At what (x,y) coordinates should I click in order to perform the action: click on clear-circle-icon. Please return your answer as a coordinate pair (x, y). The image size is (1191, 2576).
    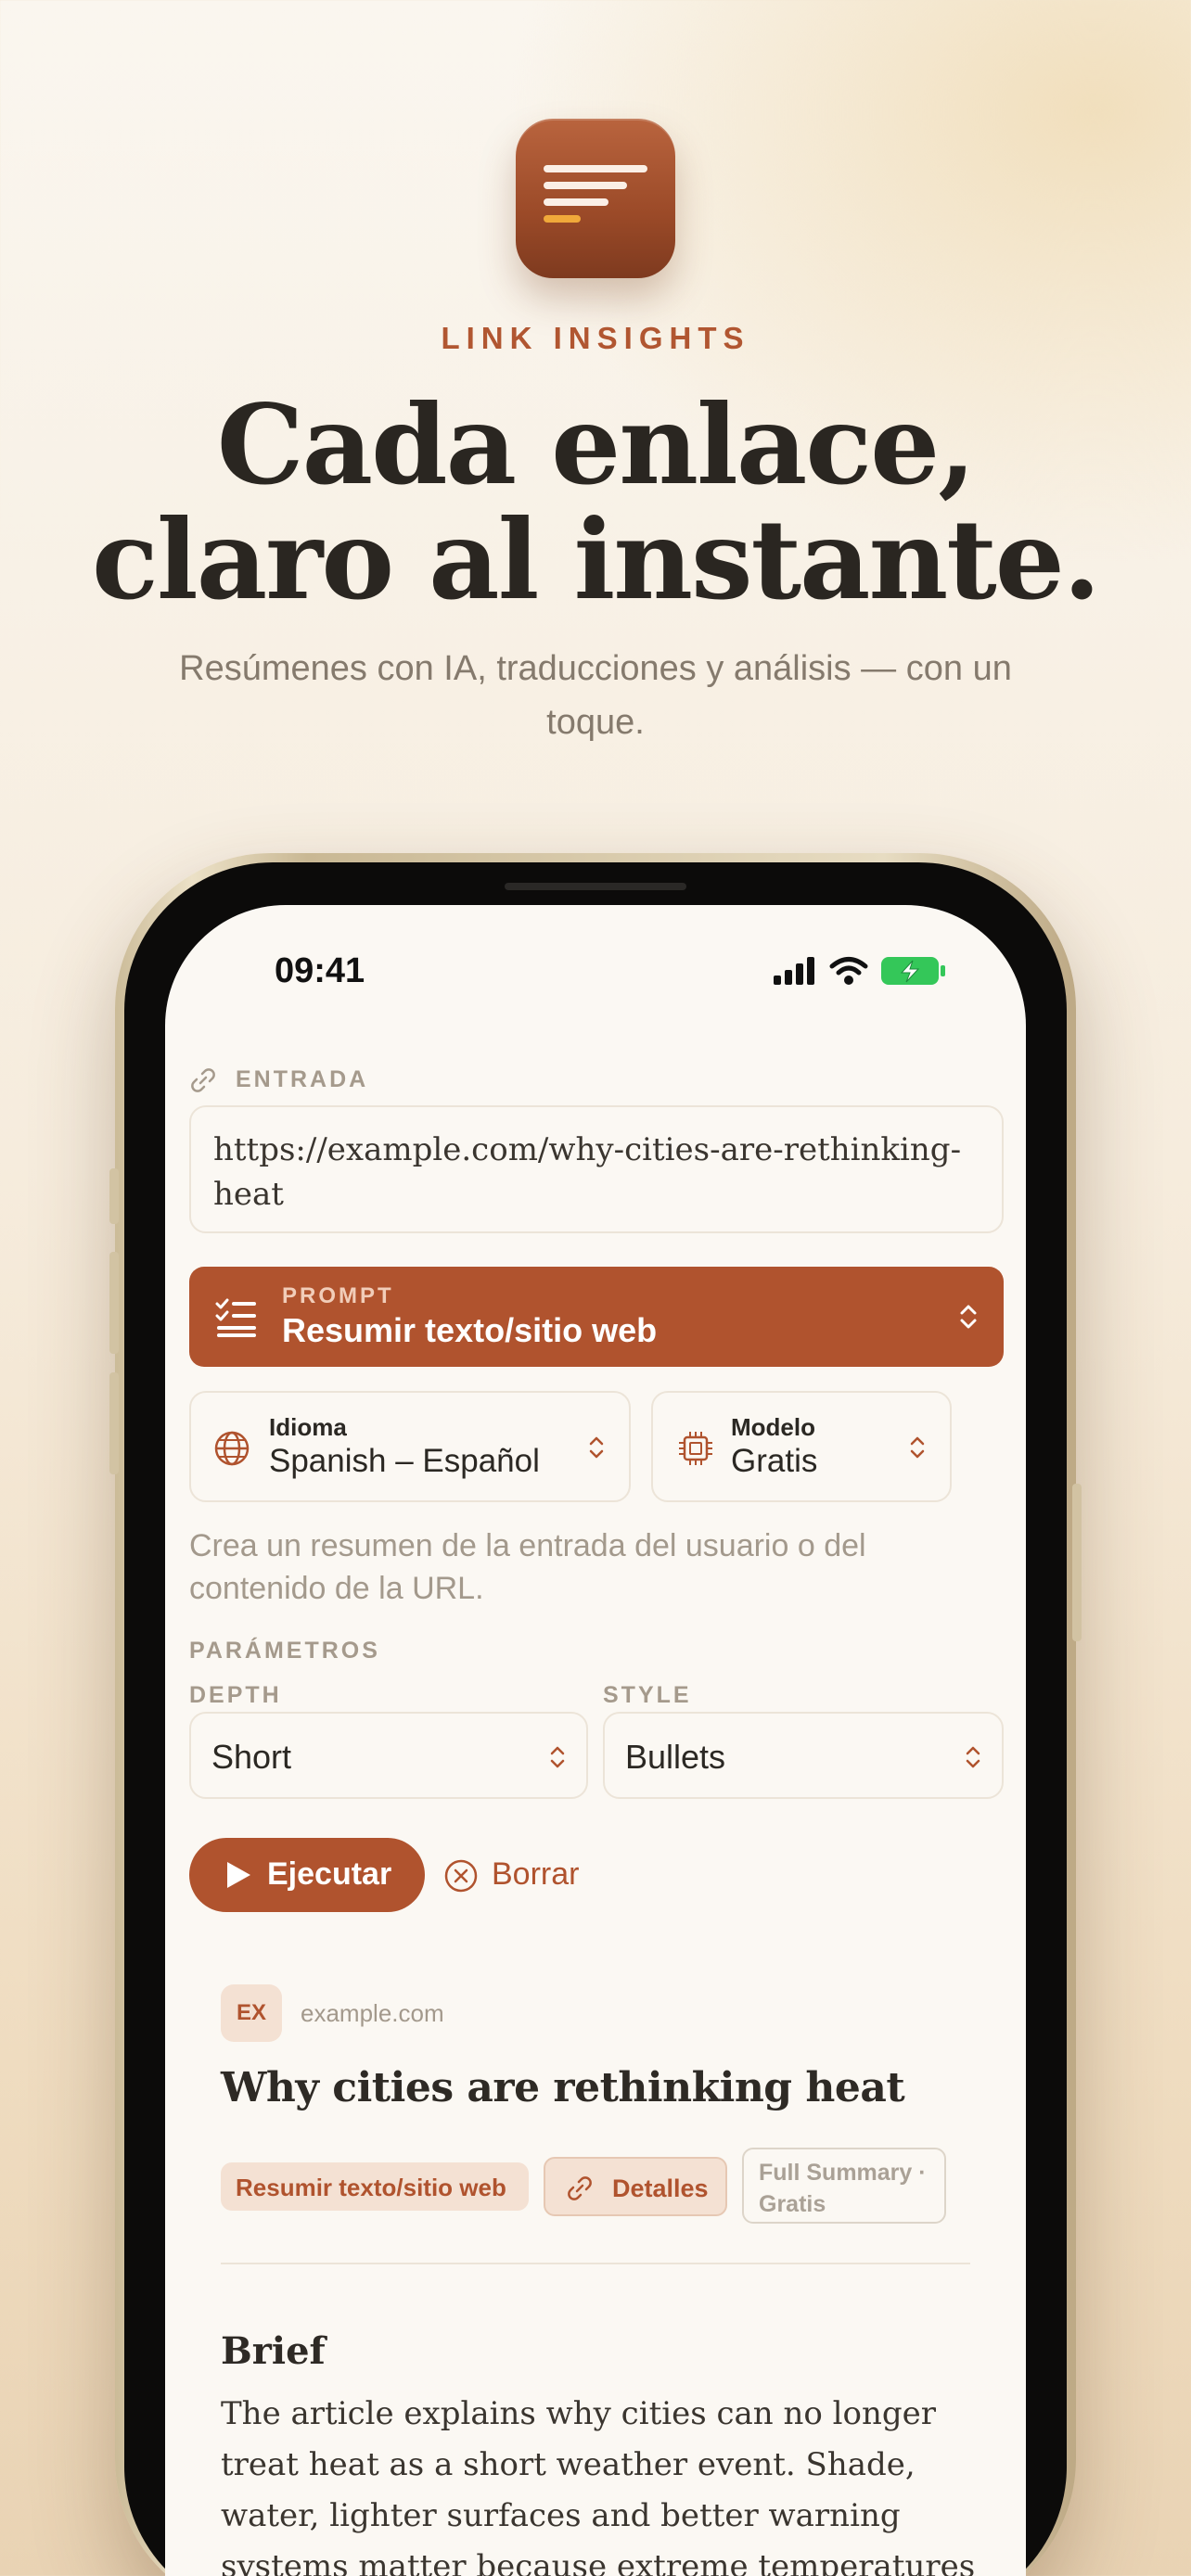
    Looking at the image, I should click on (461, 1876).